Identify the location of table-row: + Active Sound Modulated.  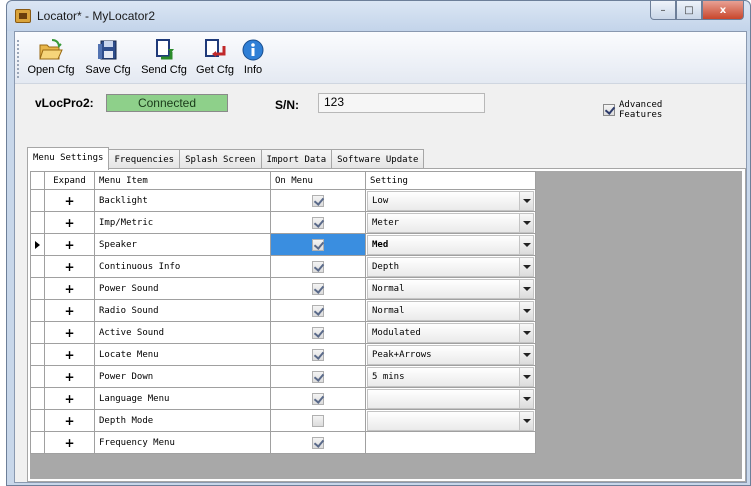
(283, 332).